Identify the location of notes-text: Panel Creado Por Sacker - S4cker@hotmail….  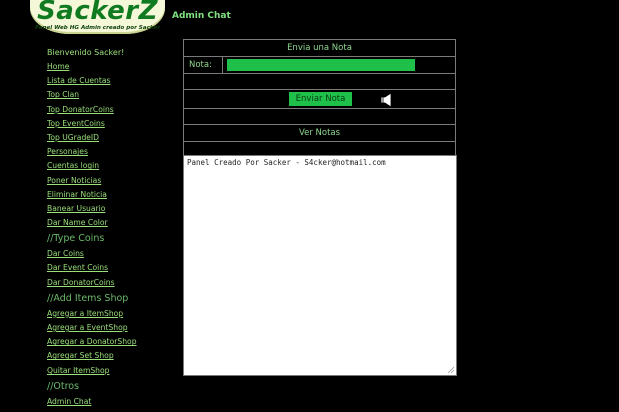
(286, 162).